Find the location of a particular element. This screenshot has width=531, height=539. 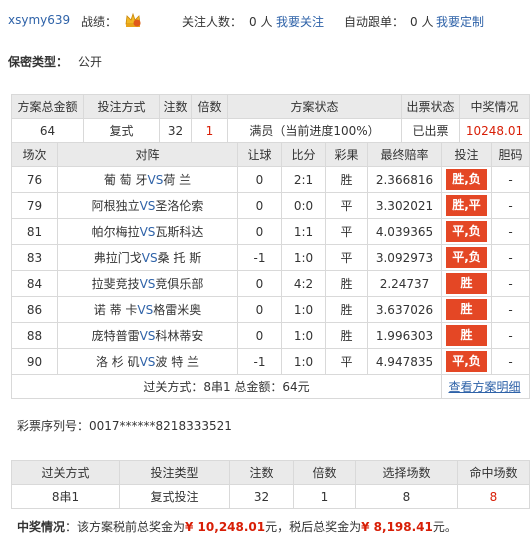

away-team: 格雷米奥 is located at coordinates (177, 310).